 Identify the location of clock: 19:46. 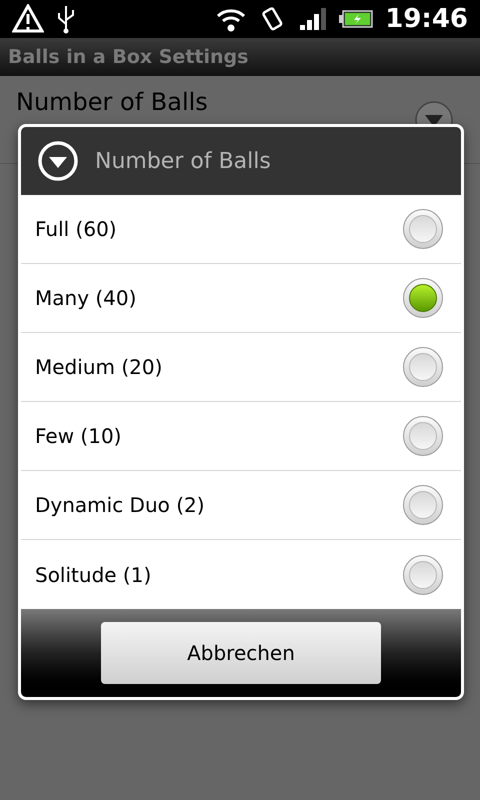
(426, 19).